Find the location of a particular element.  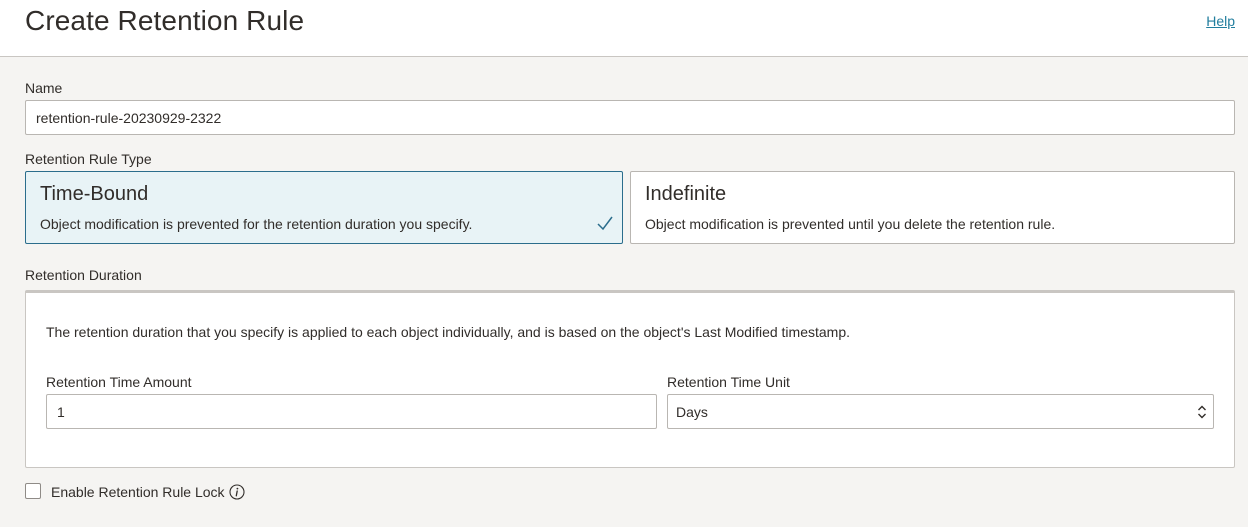

retention-unit-value: Days is located at coordinates (692, 412).